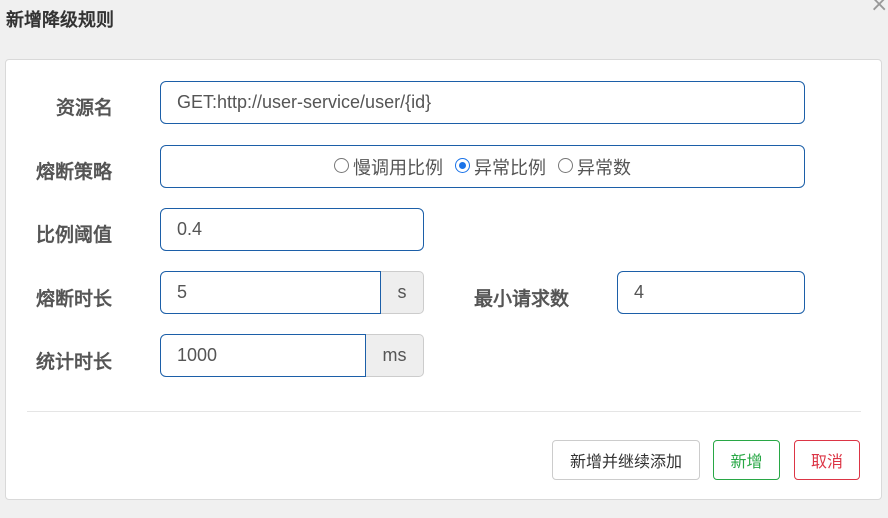 The width and height of the screenshot is (888, 518). What do you see at coordinates (827, 460) in the screenshot?
I see `cancel-button: 取消` at bounding box center [827, 460].